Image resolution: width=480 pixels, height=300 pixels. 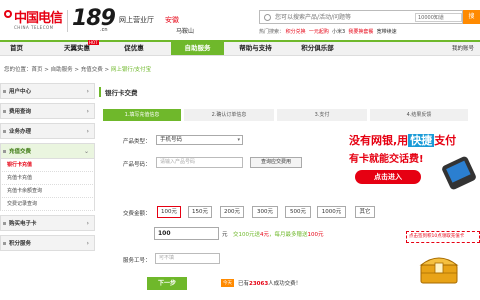 I want to click on sidebar-item-card-recharge: 充值卡充值, so click(x=47, y=178).